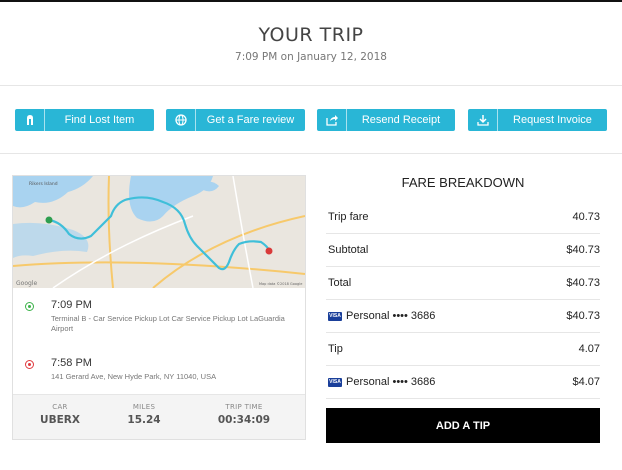 This screenshot has height=470, width=622. Describe the element at coordinates (144, 407) in the screenshot. I see `stat-label: MILES` at that location.